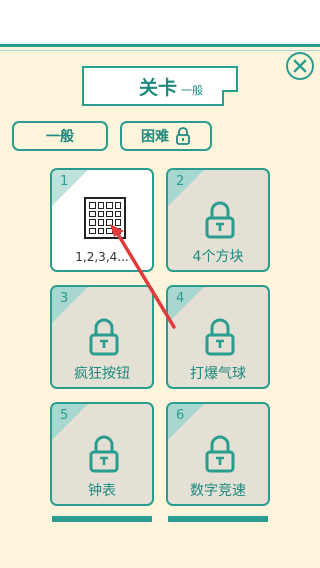 The width and height of the screenshot is (320, 568). I want to click on close-button, so click(300, 66).